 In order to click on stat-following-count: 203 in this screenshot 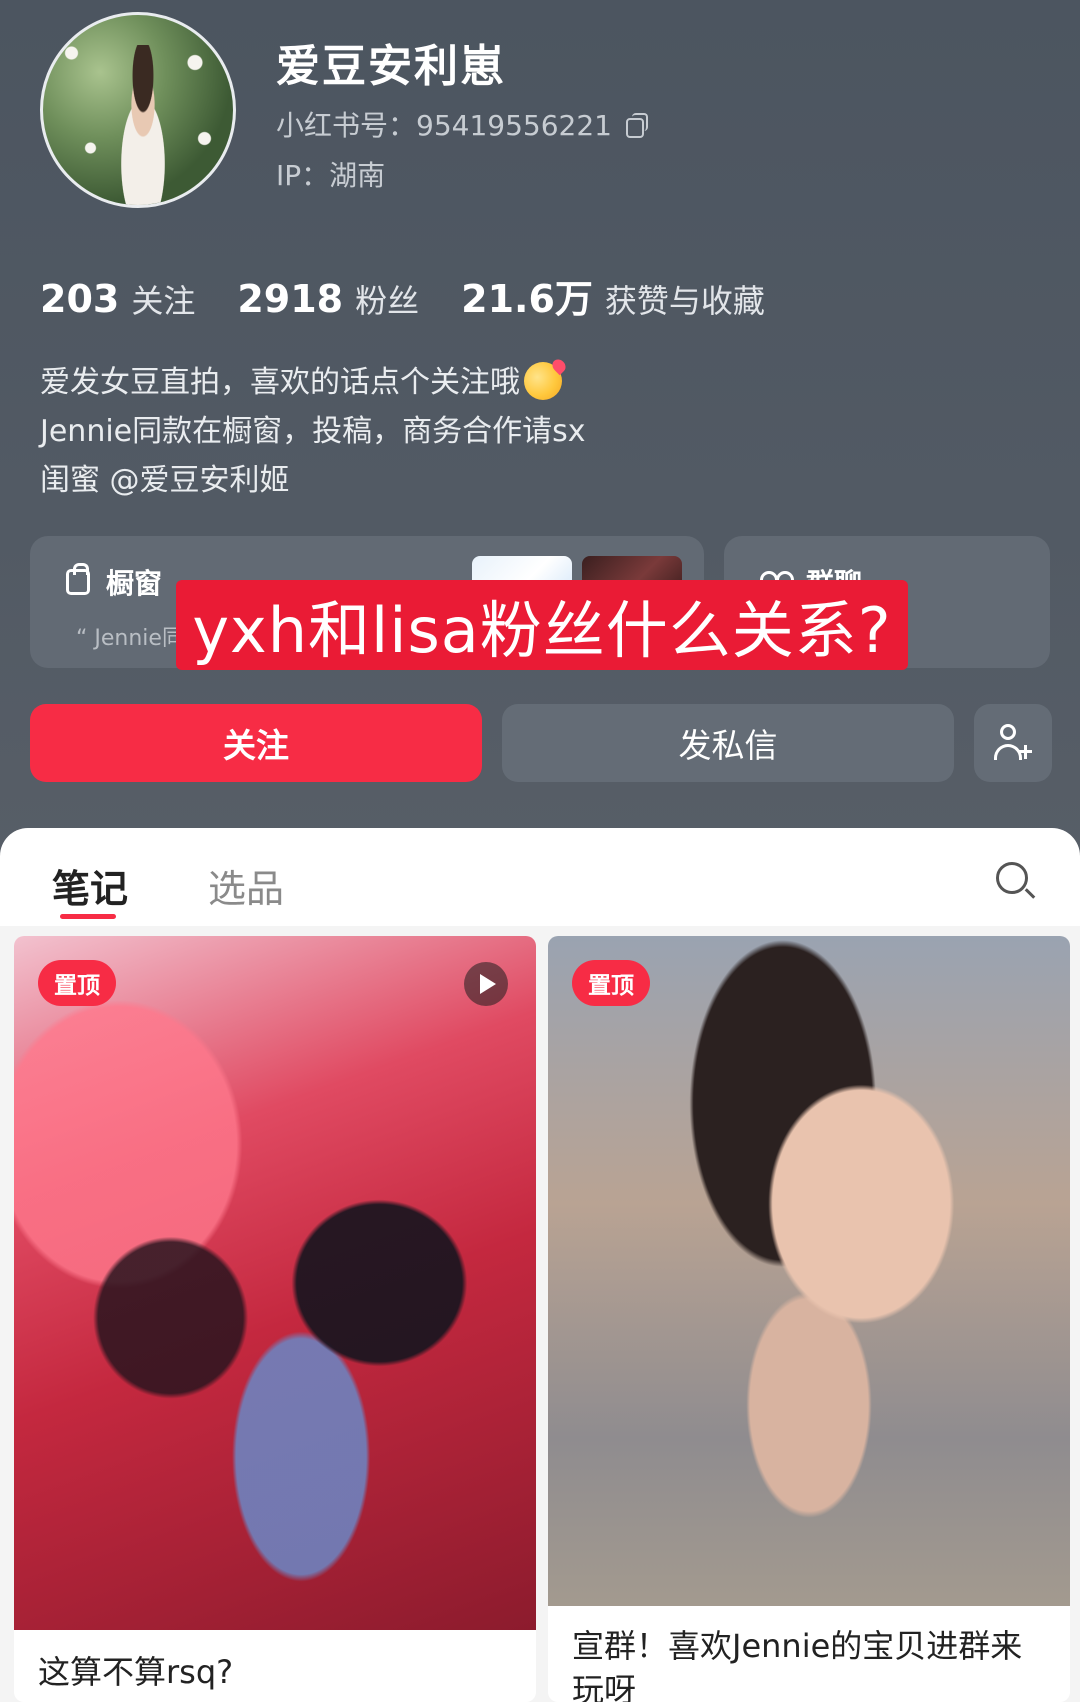, I will do `click(80, 299)`.